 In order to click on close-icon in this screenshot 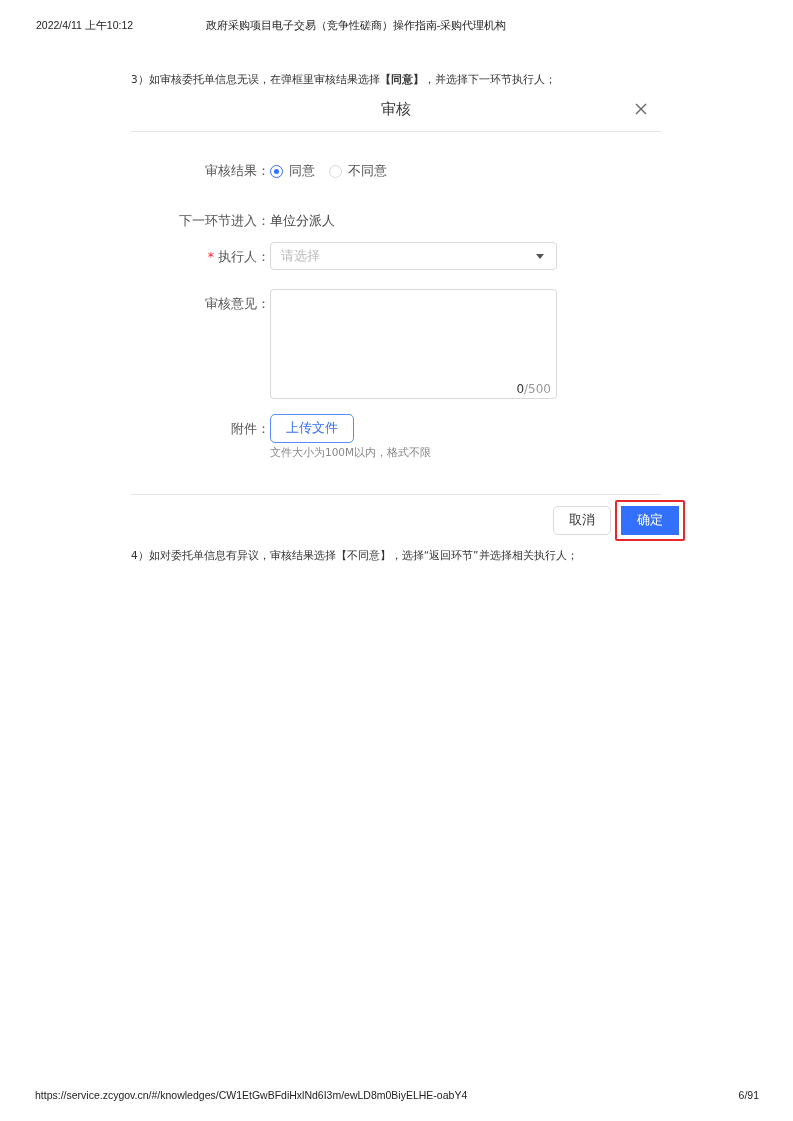, I will do `click(641, 109)`.